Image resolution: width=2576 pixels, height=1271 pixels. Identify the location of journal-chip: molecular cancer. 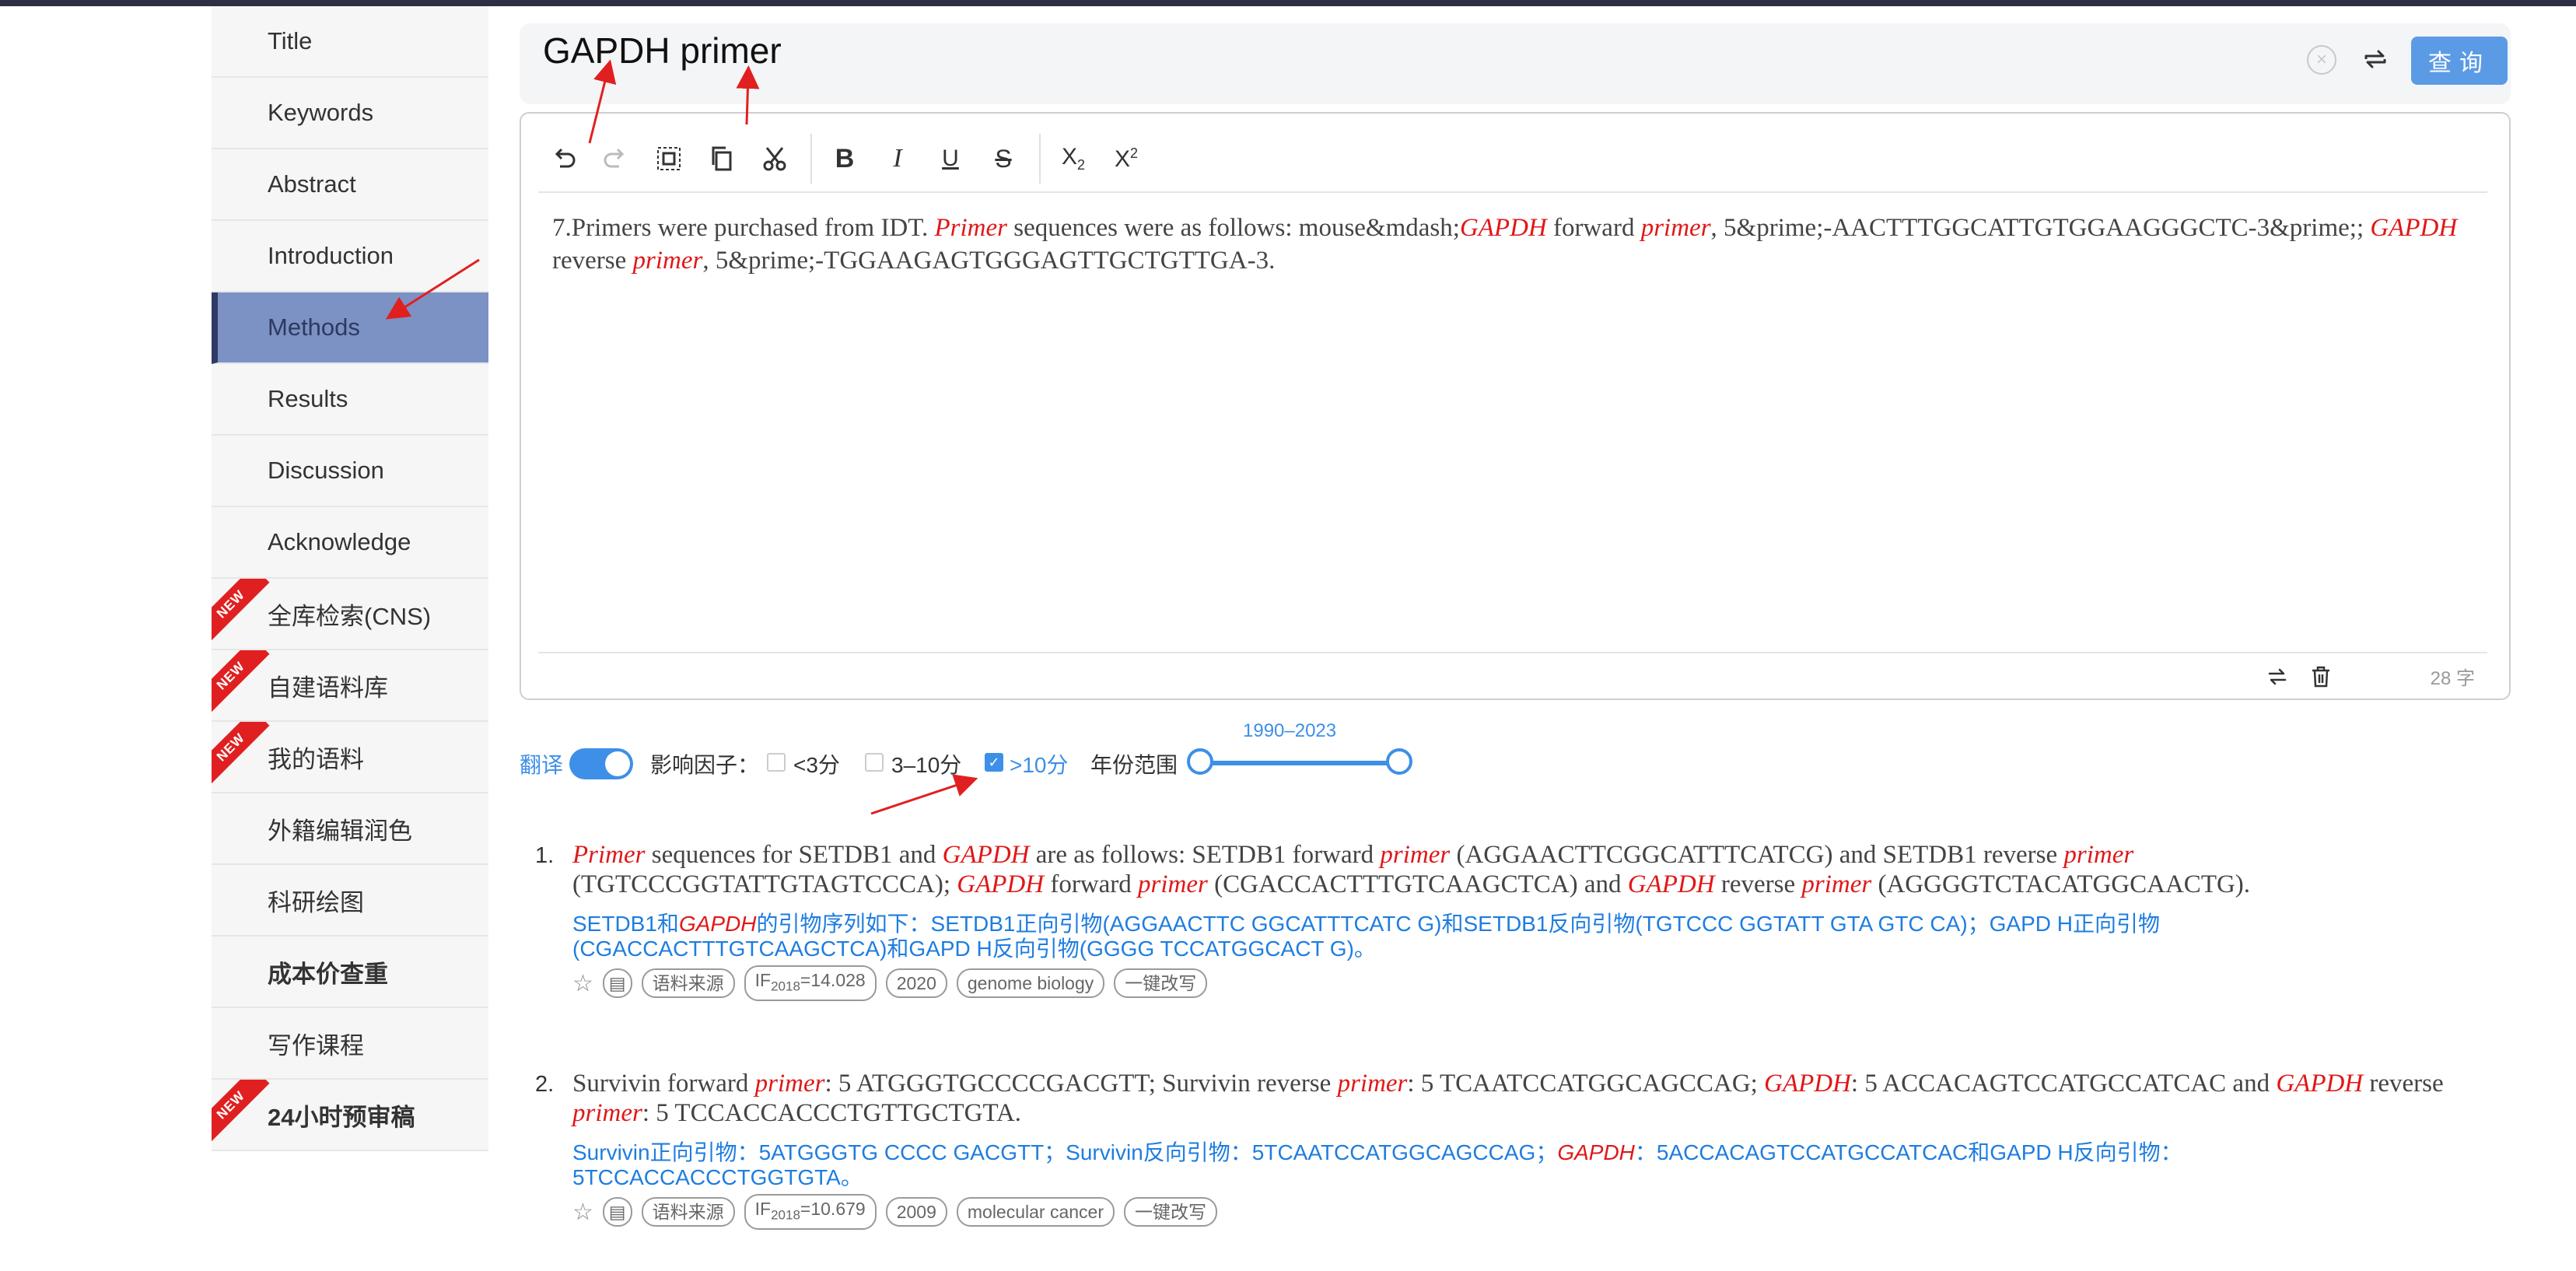
(1035, 1212).